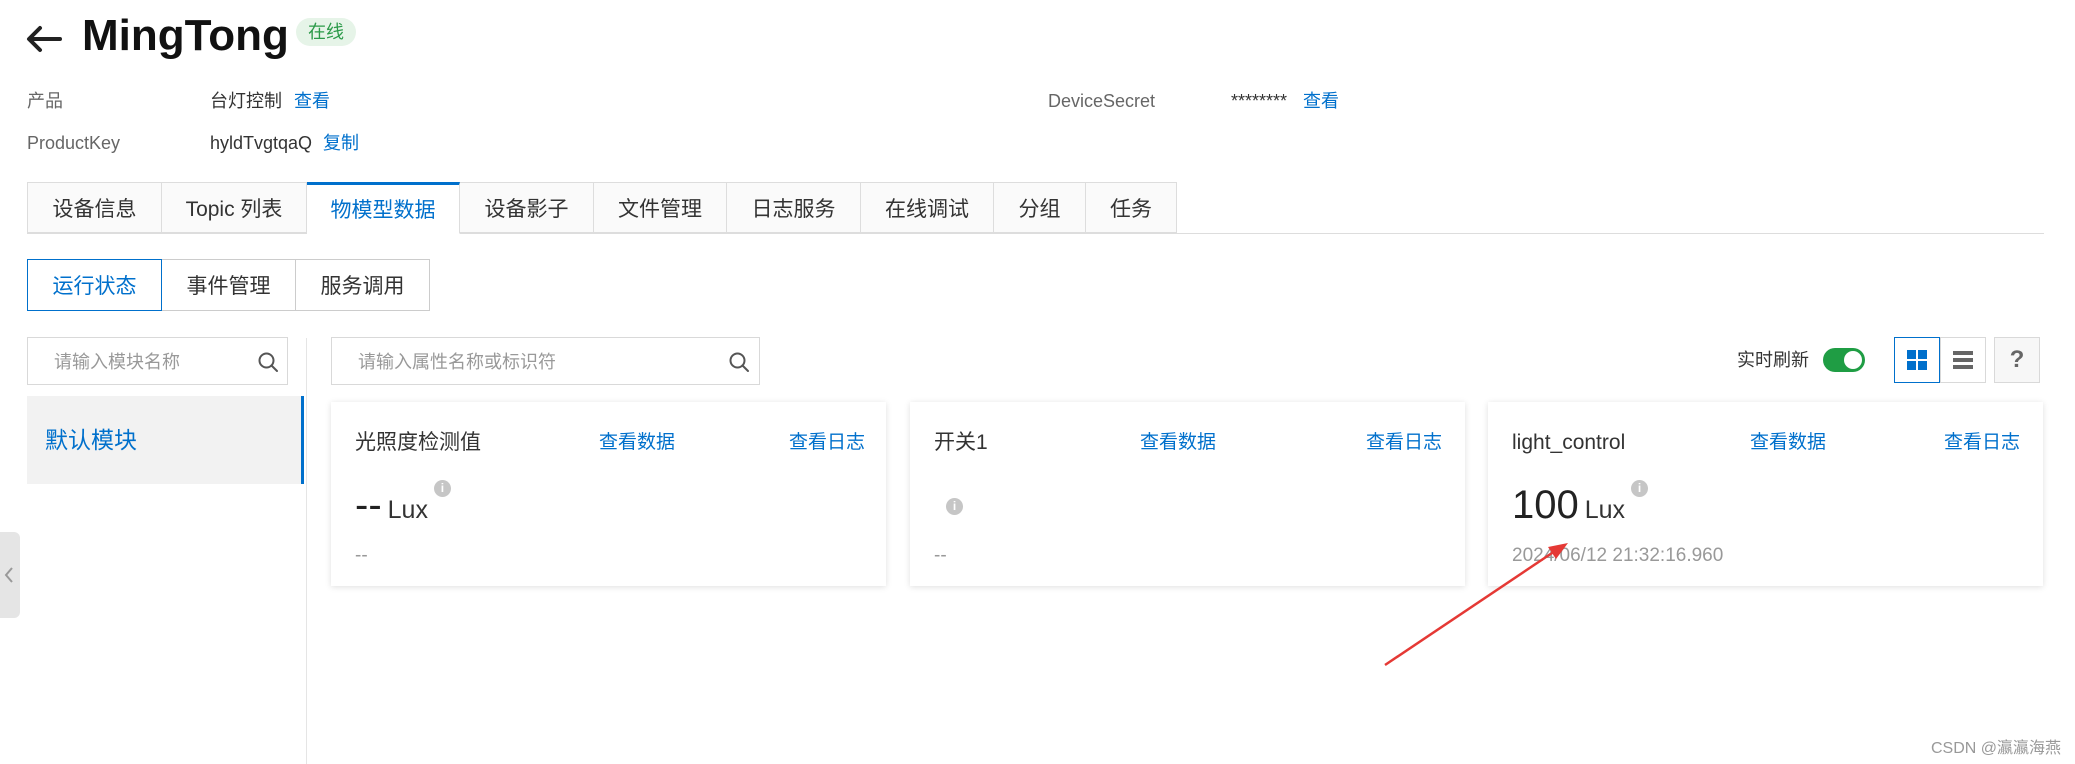 This screenshot has height=764, width=2075. I want to click on property-value: --, so click(368, 505).